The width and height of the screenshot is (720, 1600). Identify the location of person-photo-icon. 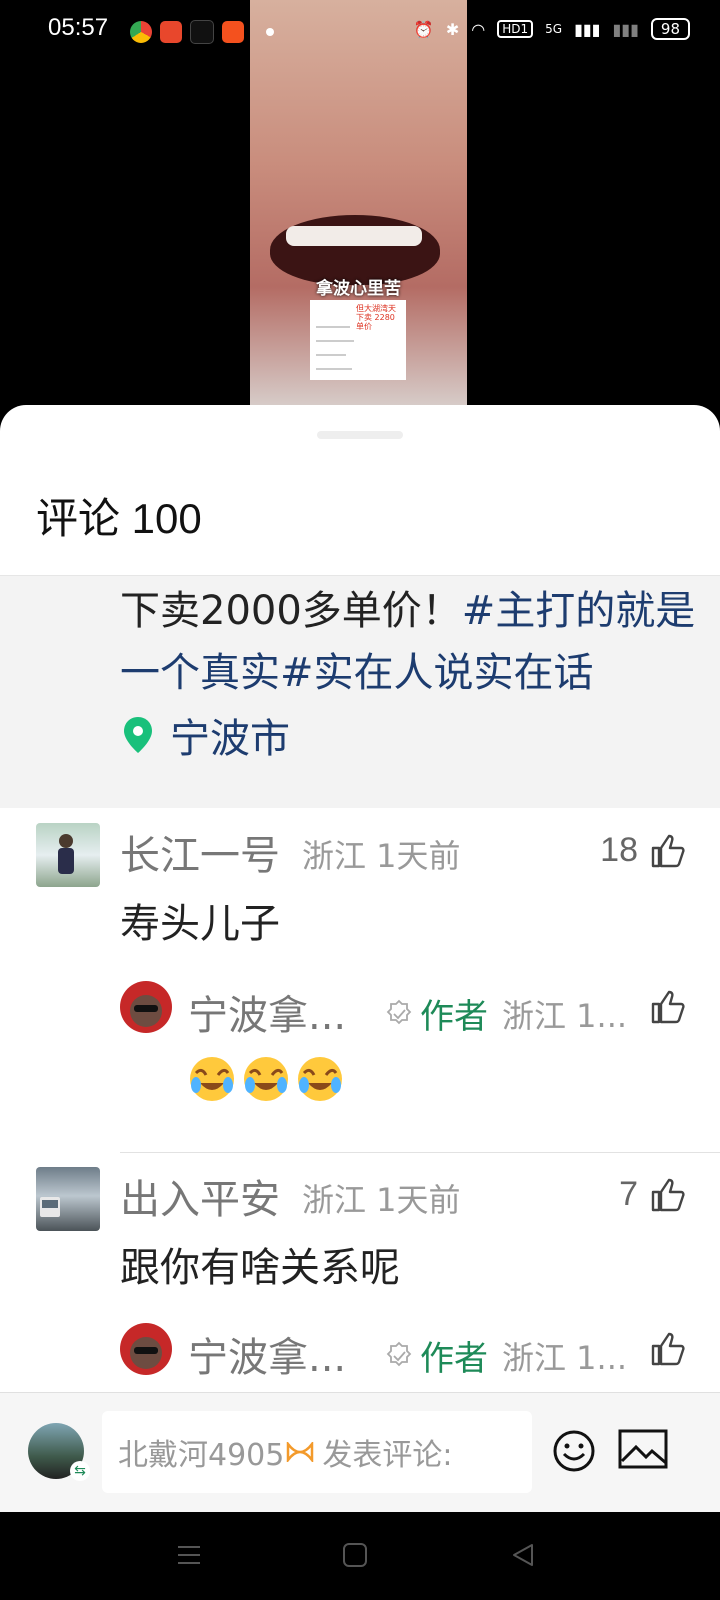
(66, 854).